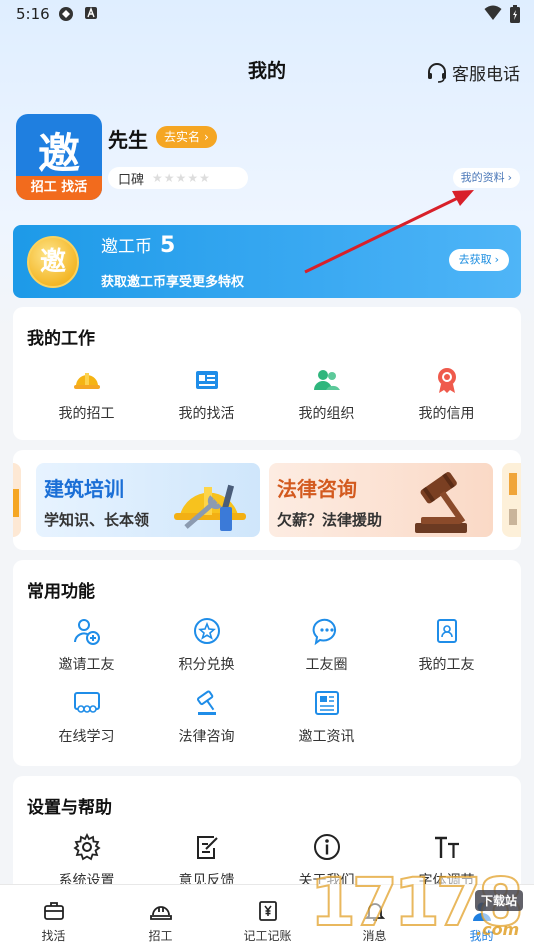 The width and height of the screenshot is (534, 950). Describe the element at coordinates (446, 380) in the screenshot. I see `credit-badge-icon` at that location.